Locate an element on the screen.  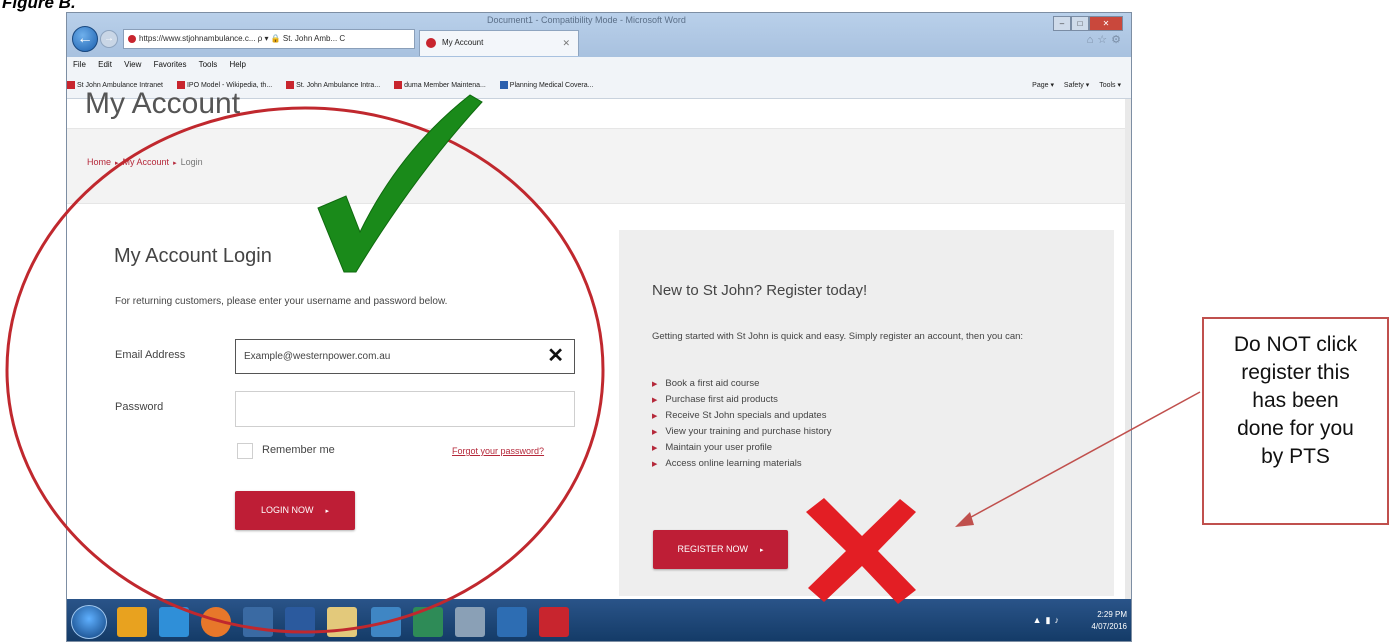
breadcrumb-my-account: My Account is located at coordinates (146, 162).